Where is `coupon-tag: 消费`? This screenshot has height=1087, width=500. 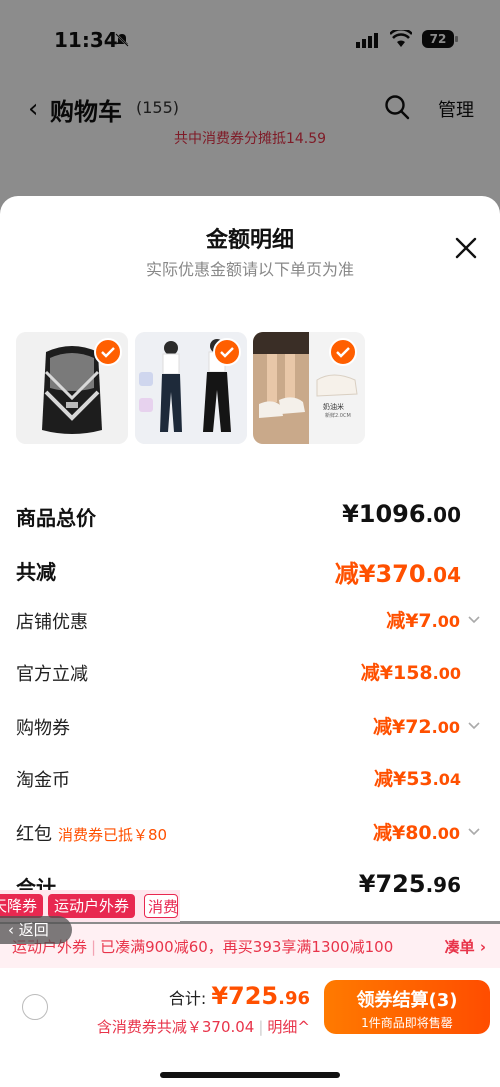 coupon-tag: 消费 is located at coordinates (161, 906).